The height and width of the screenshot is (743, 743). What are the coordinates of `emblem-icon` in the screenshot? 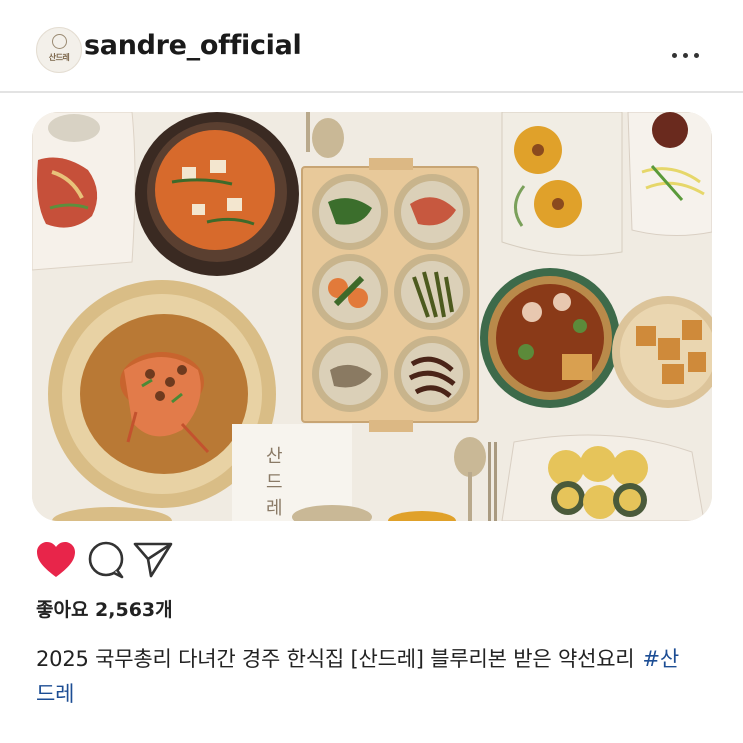 It's located at (59, 41).